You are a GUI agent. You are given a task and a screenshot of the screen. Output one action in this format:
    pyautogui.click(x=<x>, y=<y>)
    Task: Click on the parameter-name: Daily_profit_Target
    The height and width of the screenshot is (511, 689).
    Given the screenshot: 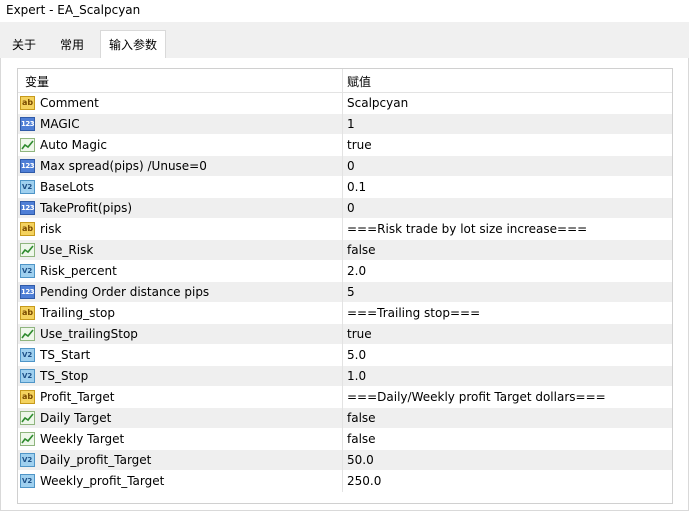 What is the action you would take?
    pyautogui.click(x=96, y=460)
    